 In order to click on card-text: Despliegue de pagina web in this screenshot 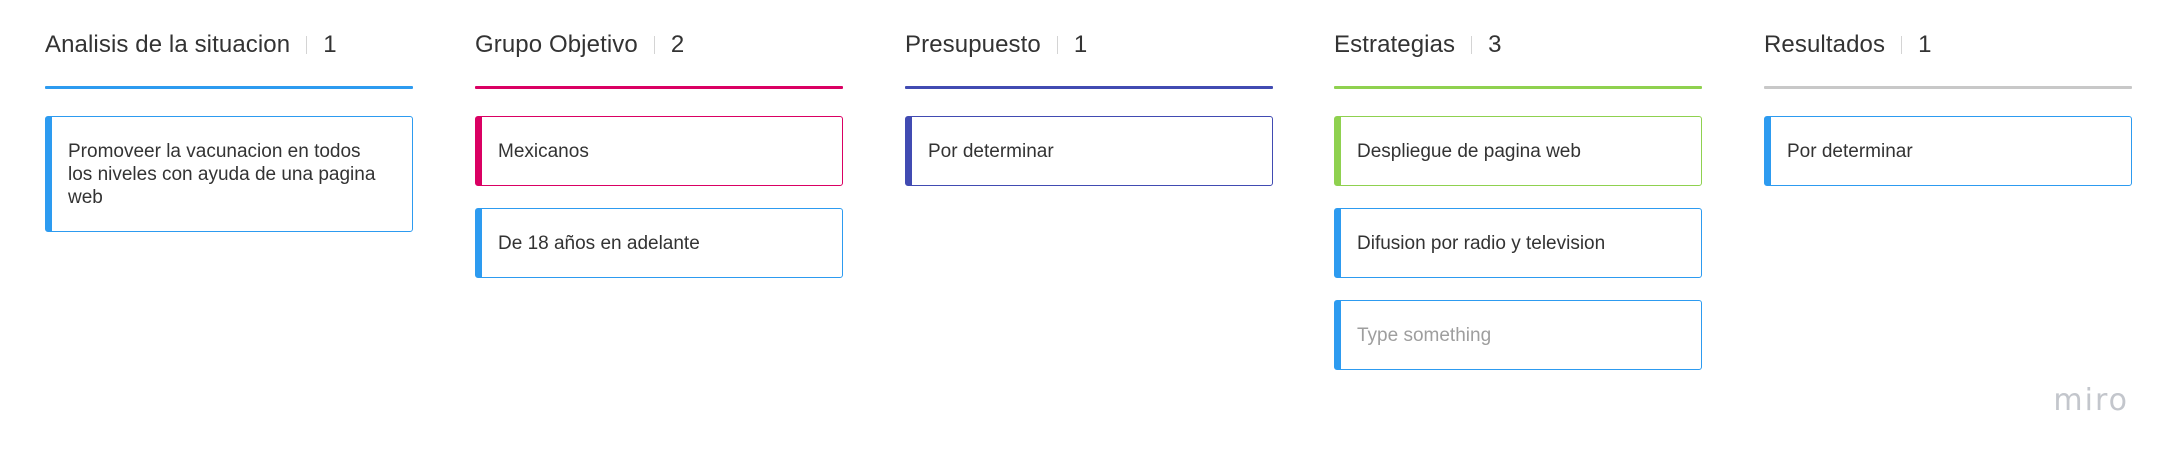, I will do `click(1469, 151)`.